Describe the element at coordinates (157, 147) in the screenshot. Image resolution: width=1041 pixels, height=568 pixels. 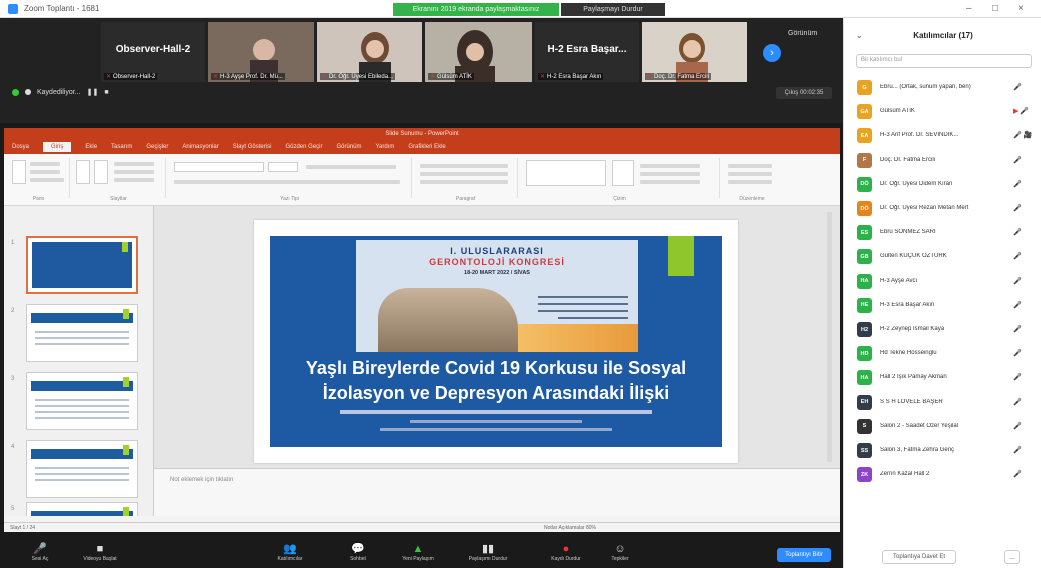
I see `tab-transitions: Geçişler` at that location.